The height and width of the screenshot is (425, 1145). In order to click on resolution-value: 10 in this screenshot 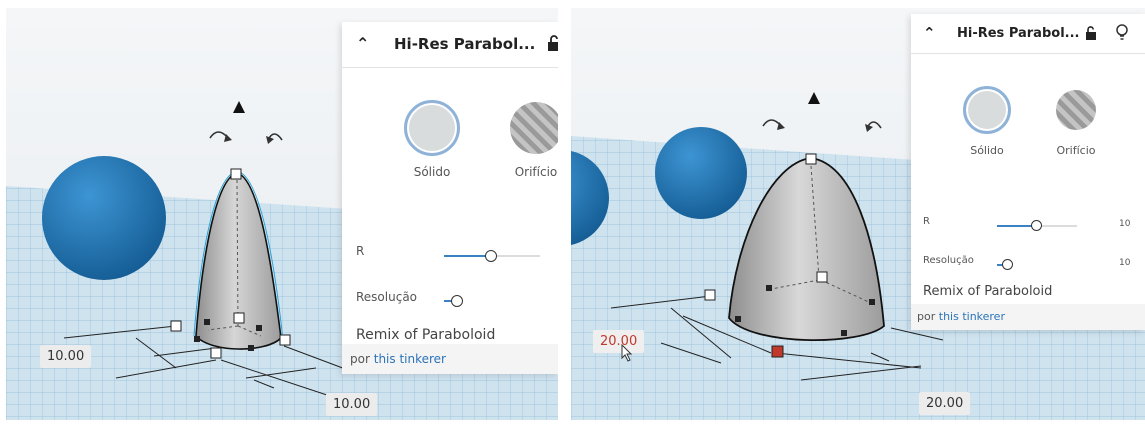, I will do `click(1125, 263)`.